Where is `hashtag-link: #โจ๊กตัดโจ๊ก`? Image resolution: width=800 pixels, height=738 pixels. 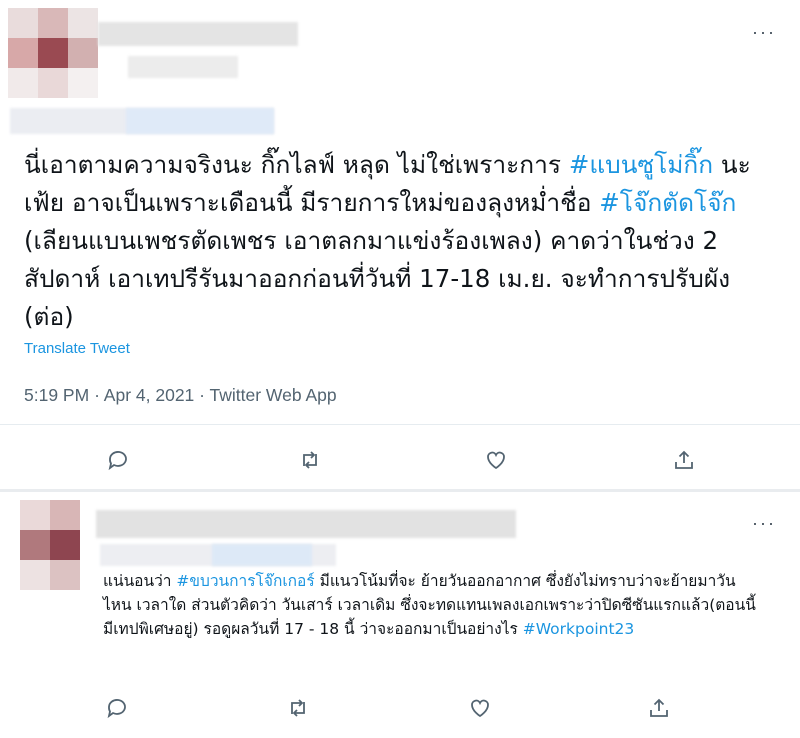 hashtag-link: #โจ๊กตัดโจ๊ก is located at coordinates (667, 202).